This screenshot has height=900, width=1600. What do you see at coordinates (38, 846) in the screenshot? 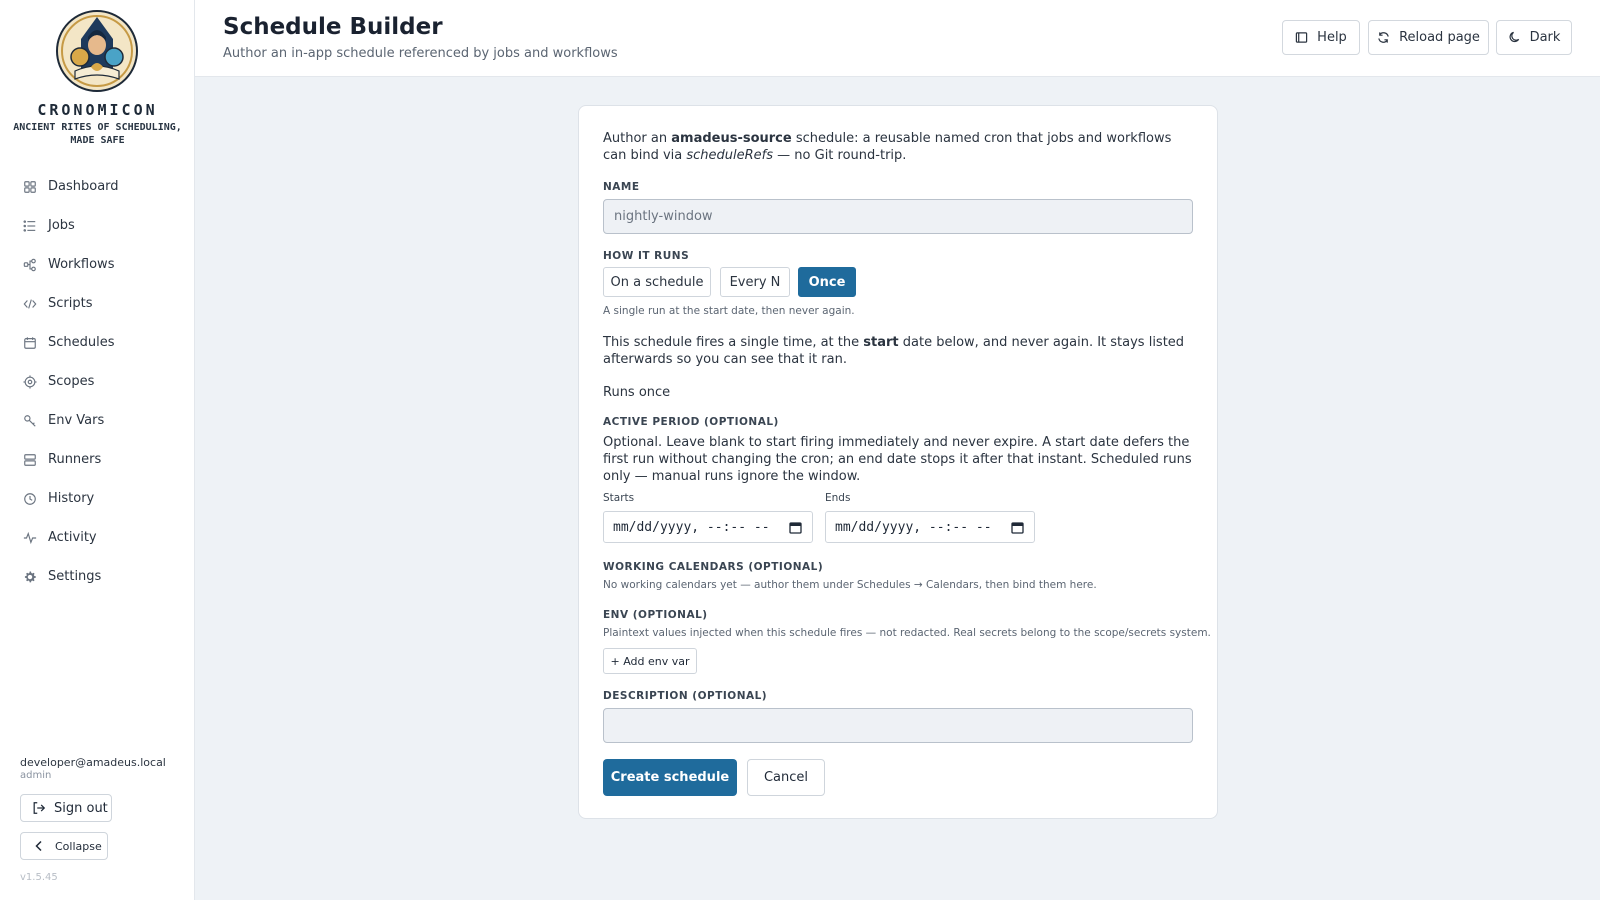
I see `chevron-left-icon` at bounding box center [38, 846].